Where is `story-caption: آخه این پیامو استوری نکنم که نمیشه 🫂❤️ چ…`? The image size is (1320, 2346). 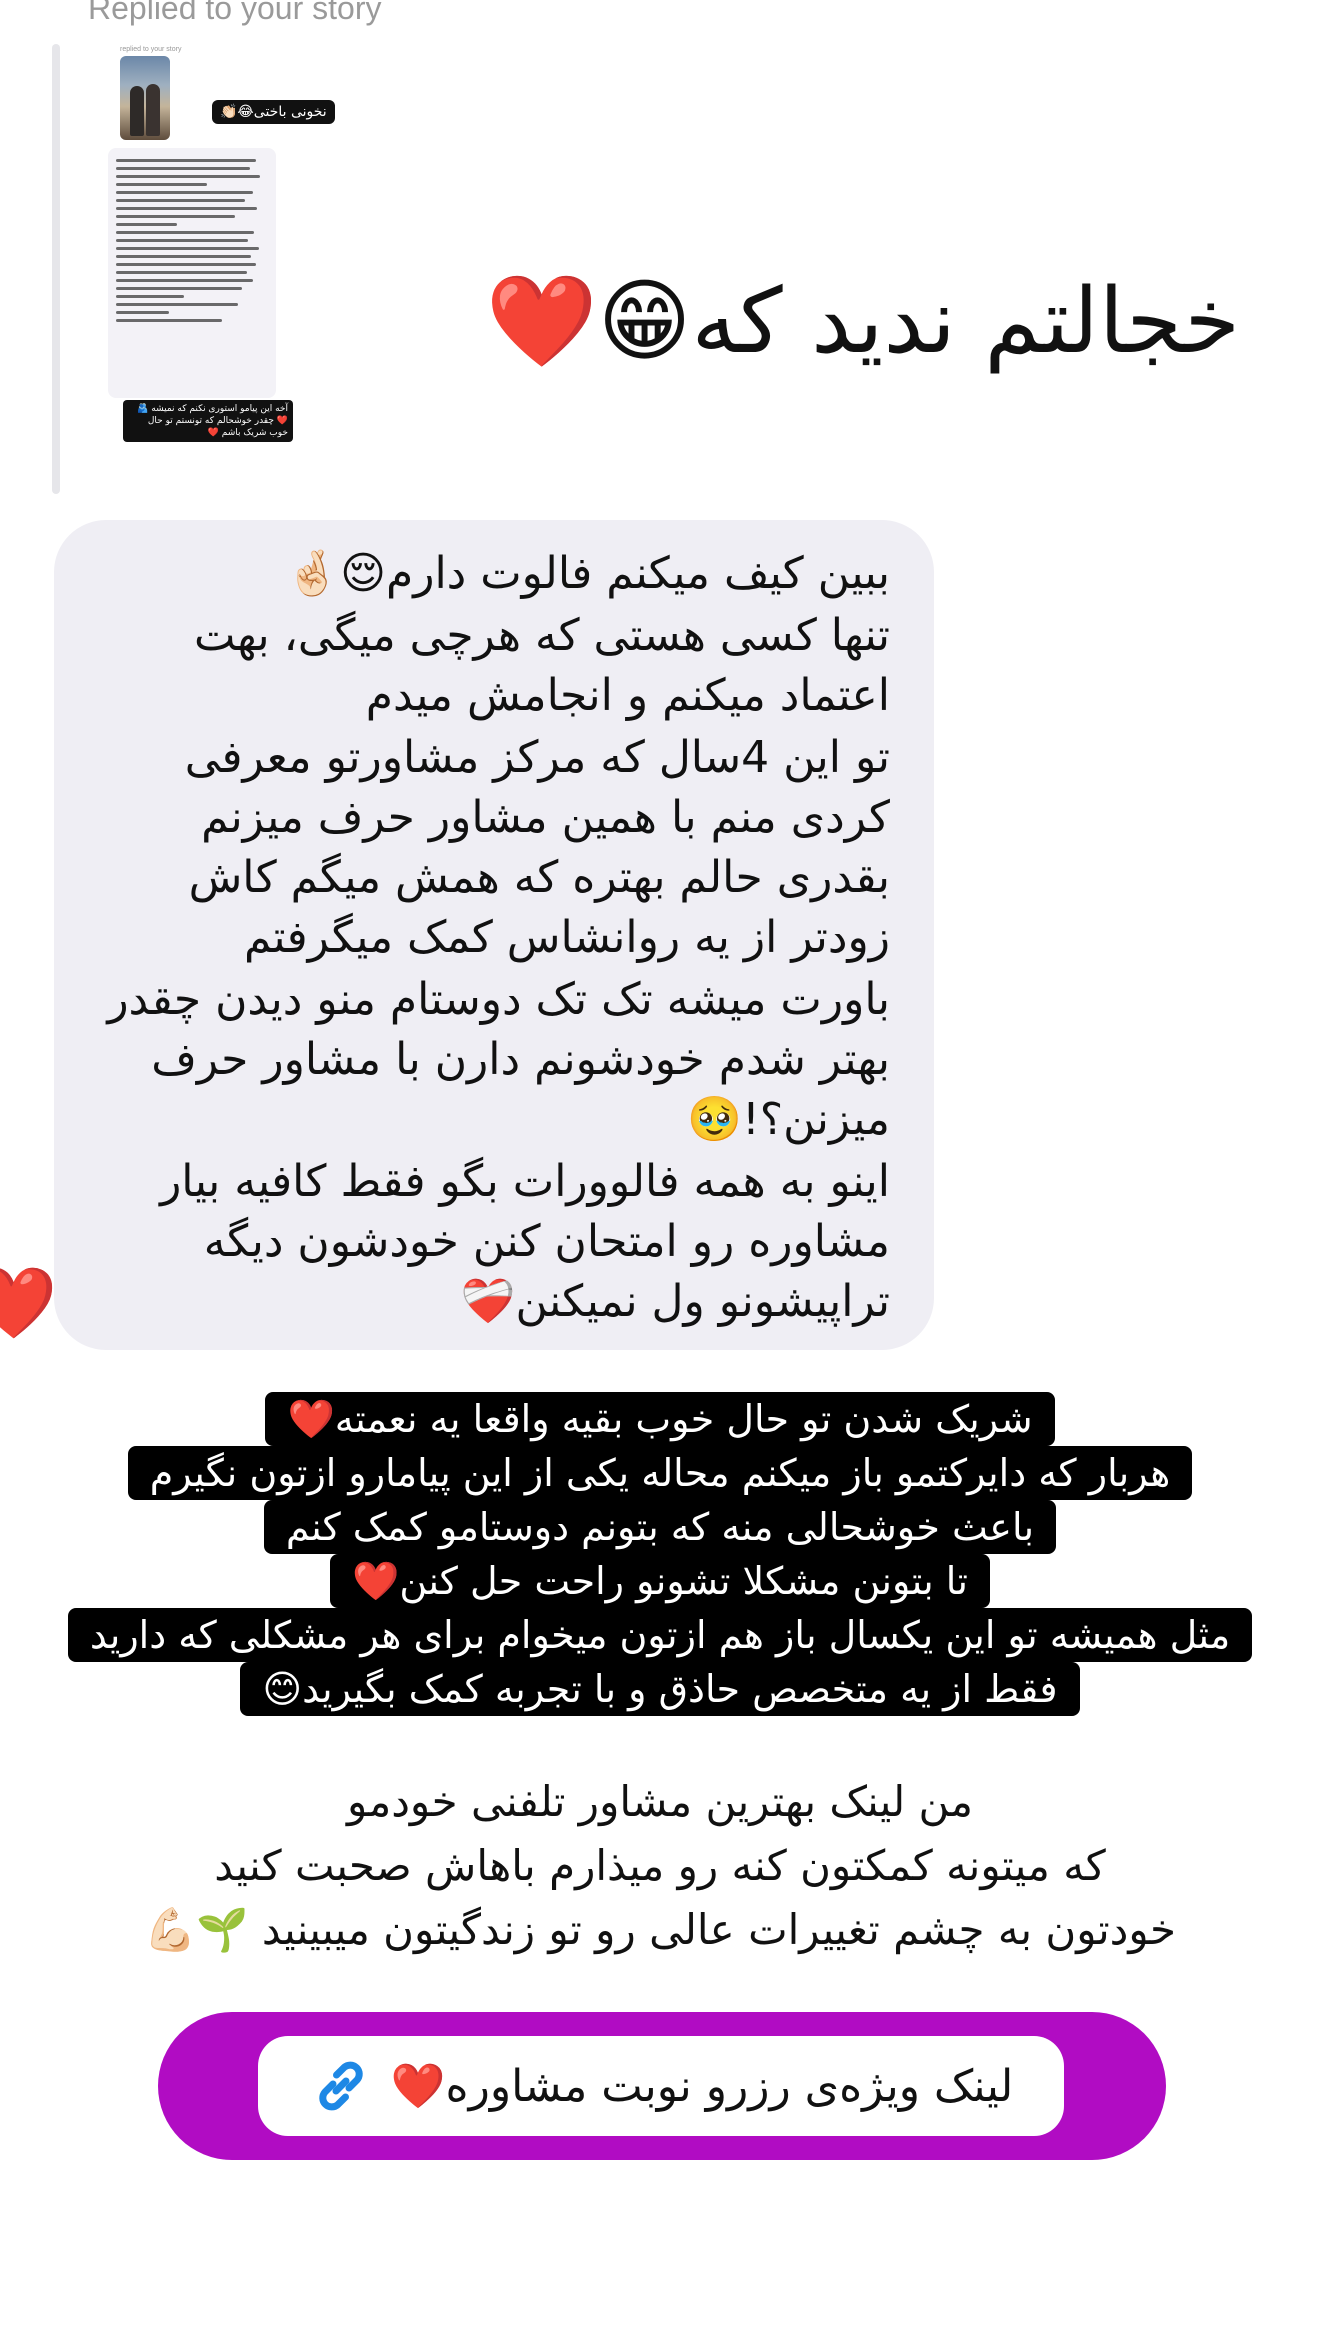 story-caption: آخه این پیامو استوری نکنم که نمیشه 🫂❤️ چ… is located at coordinates (208, 421).